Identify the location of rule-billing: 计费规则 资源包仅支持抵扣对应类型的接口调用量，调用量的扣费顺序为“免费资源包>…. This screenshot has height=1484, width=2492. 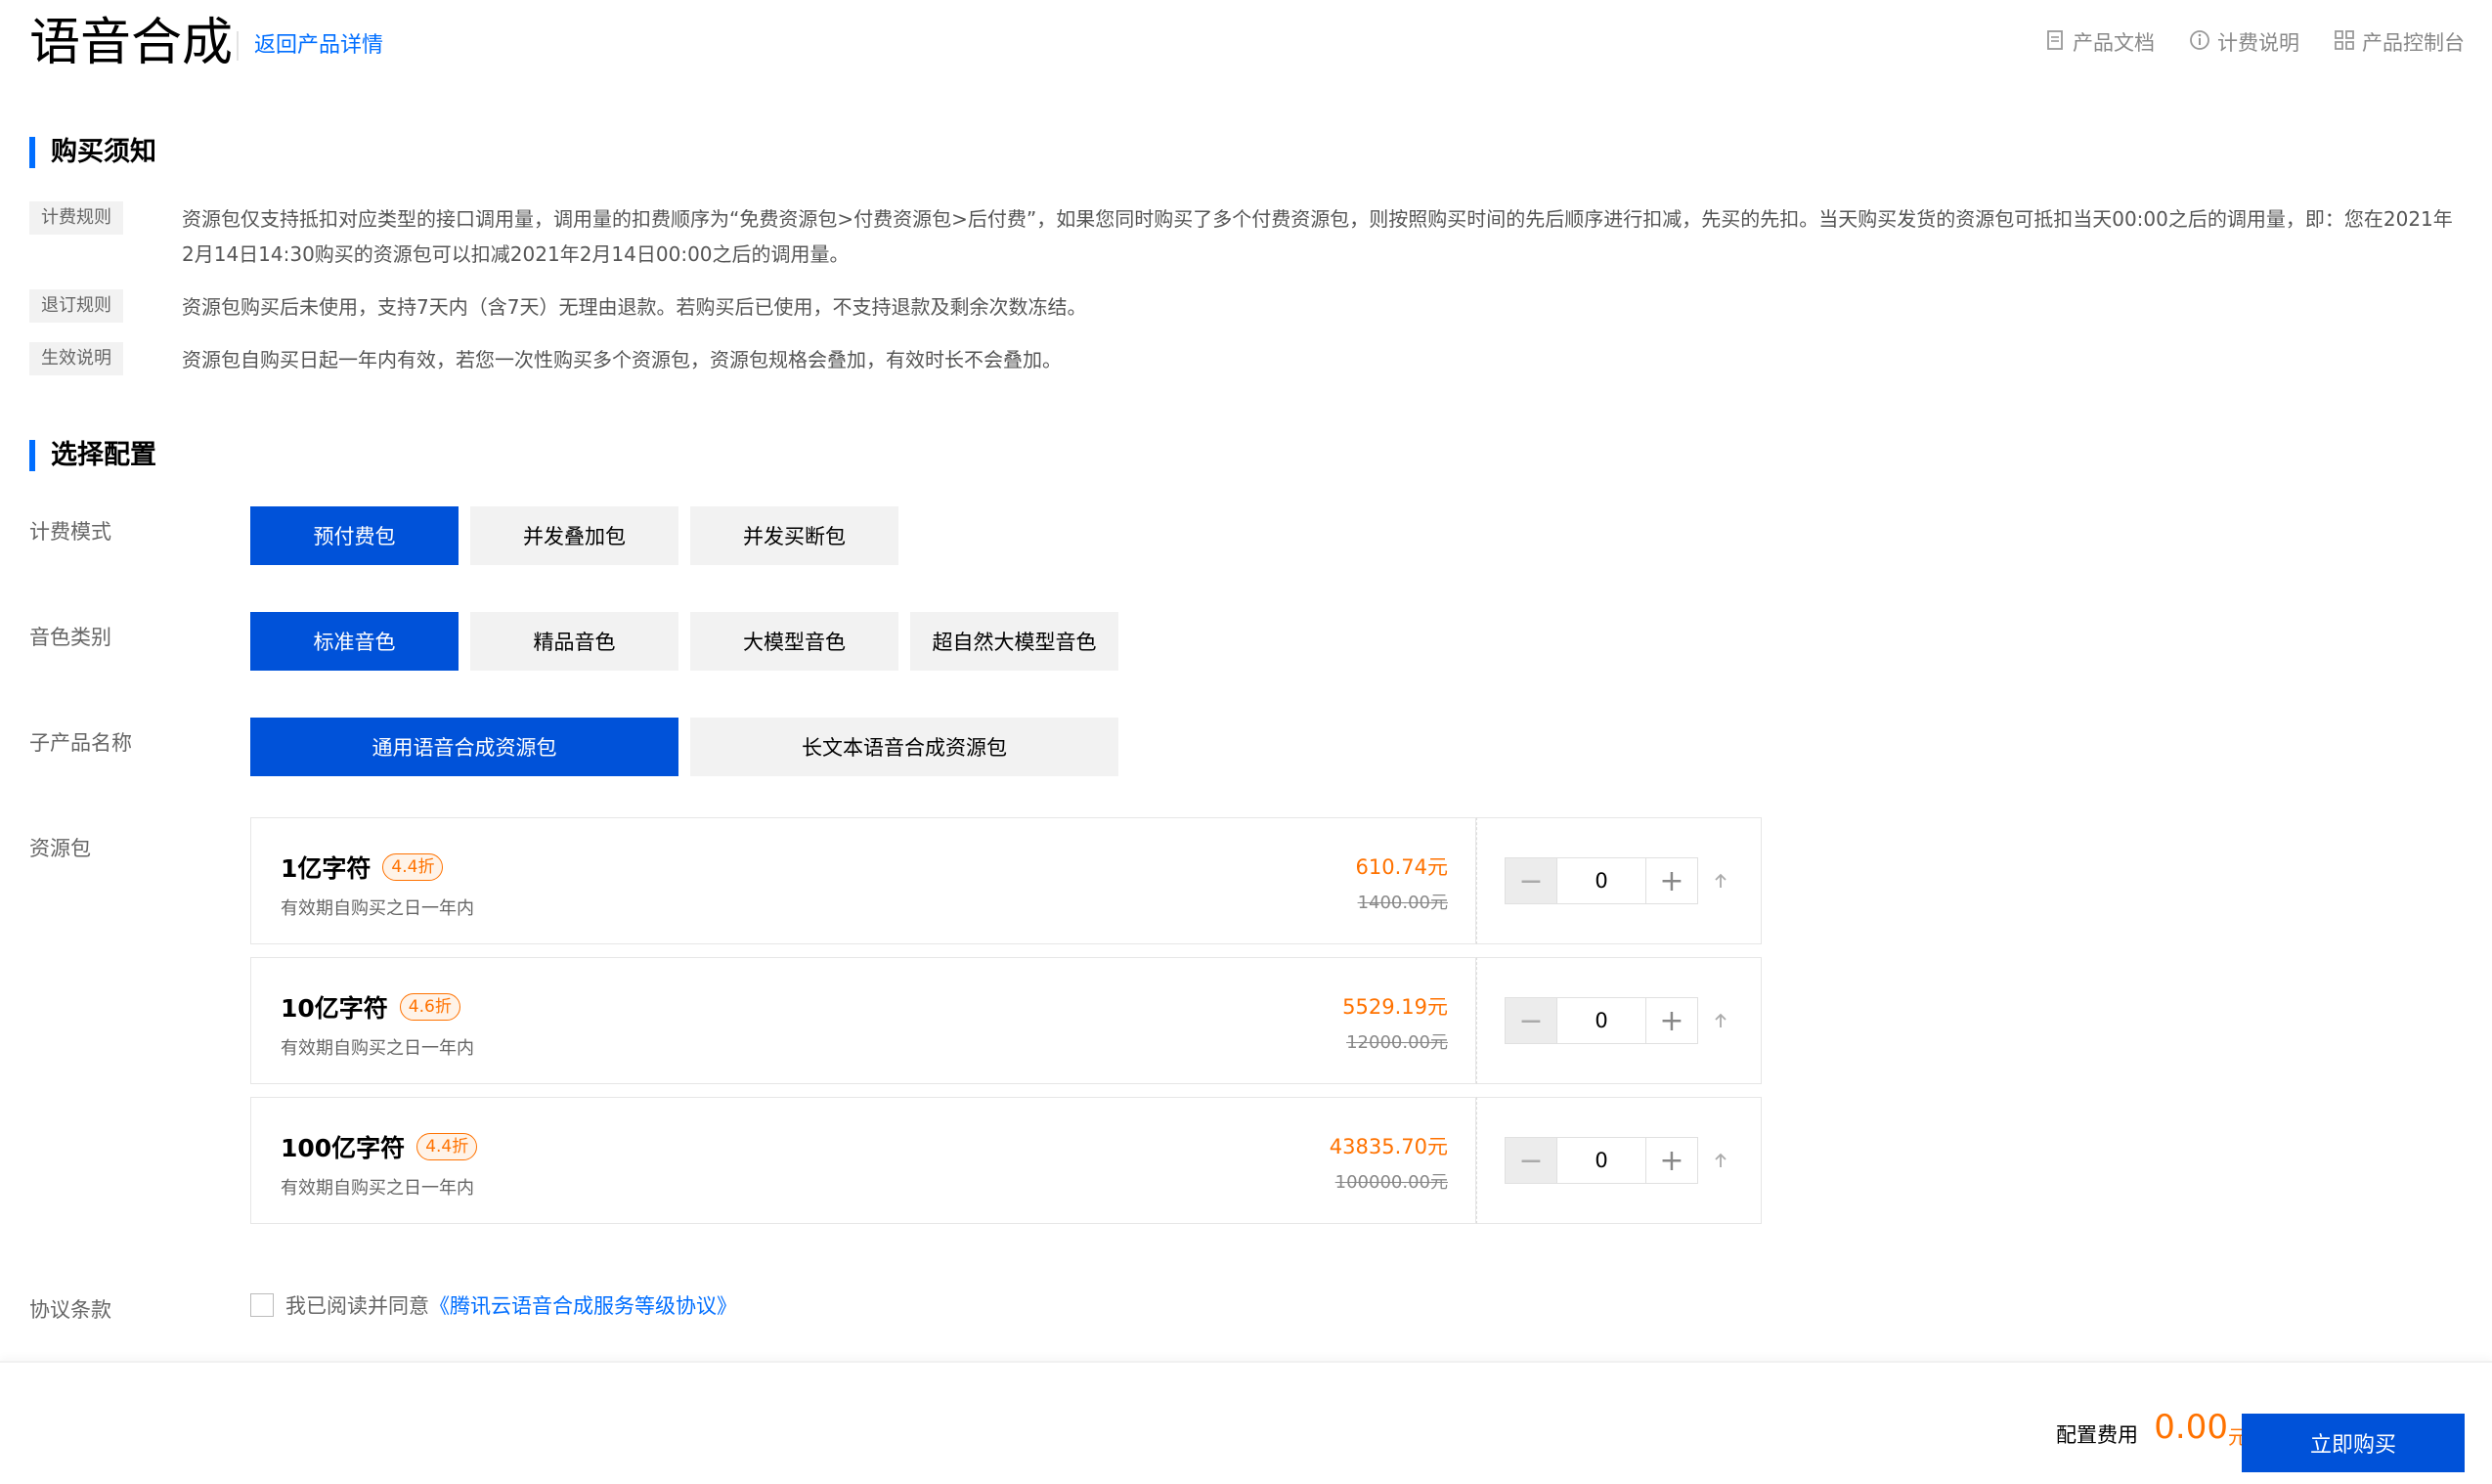
(1241, 236).